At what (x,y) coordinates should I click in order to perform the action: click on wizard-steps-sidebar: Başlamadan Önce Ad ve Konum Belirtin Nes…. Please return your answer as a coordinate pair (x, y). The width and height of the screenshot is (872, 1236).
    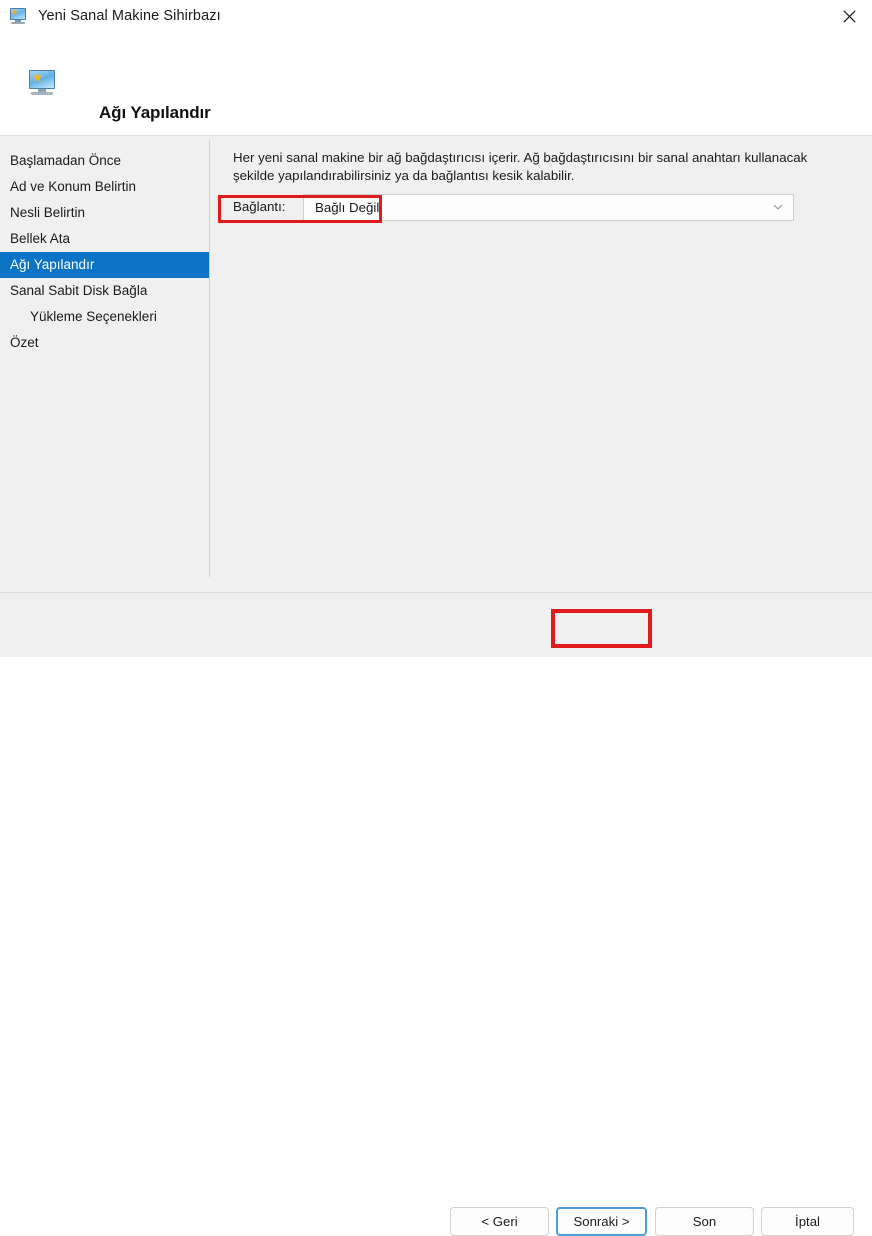
    Looking at the image, I should click on (104, 364).